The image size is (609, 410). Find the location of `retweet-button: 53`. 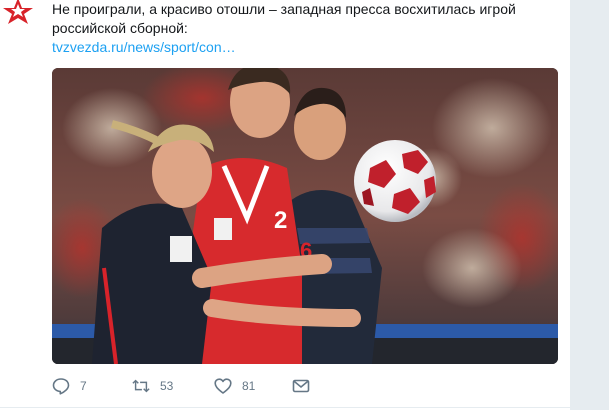

retweet-button: 53 is located at coordinates (152, 386).